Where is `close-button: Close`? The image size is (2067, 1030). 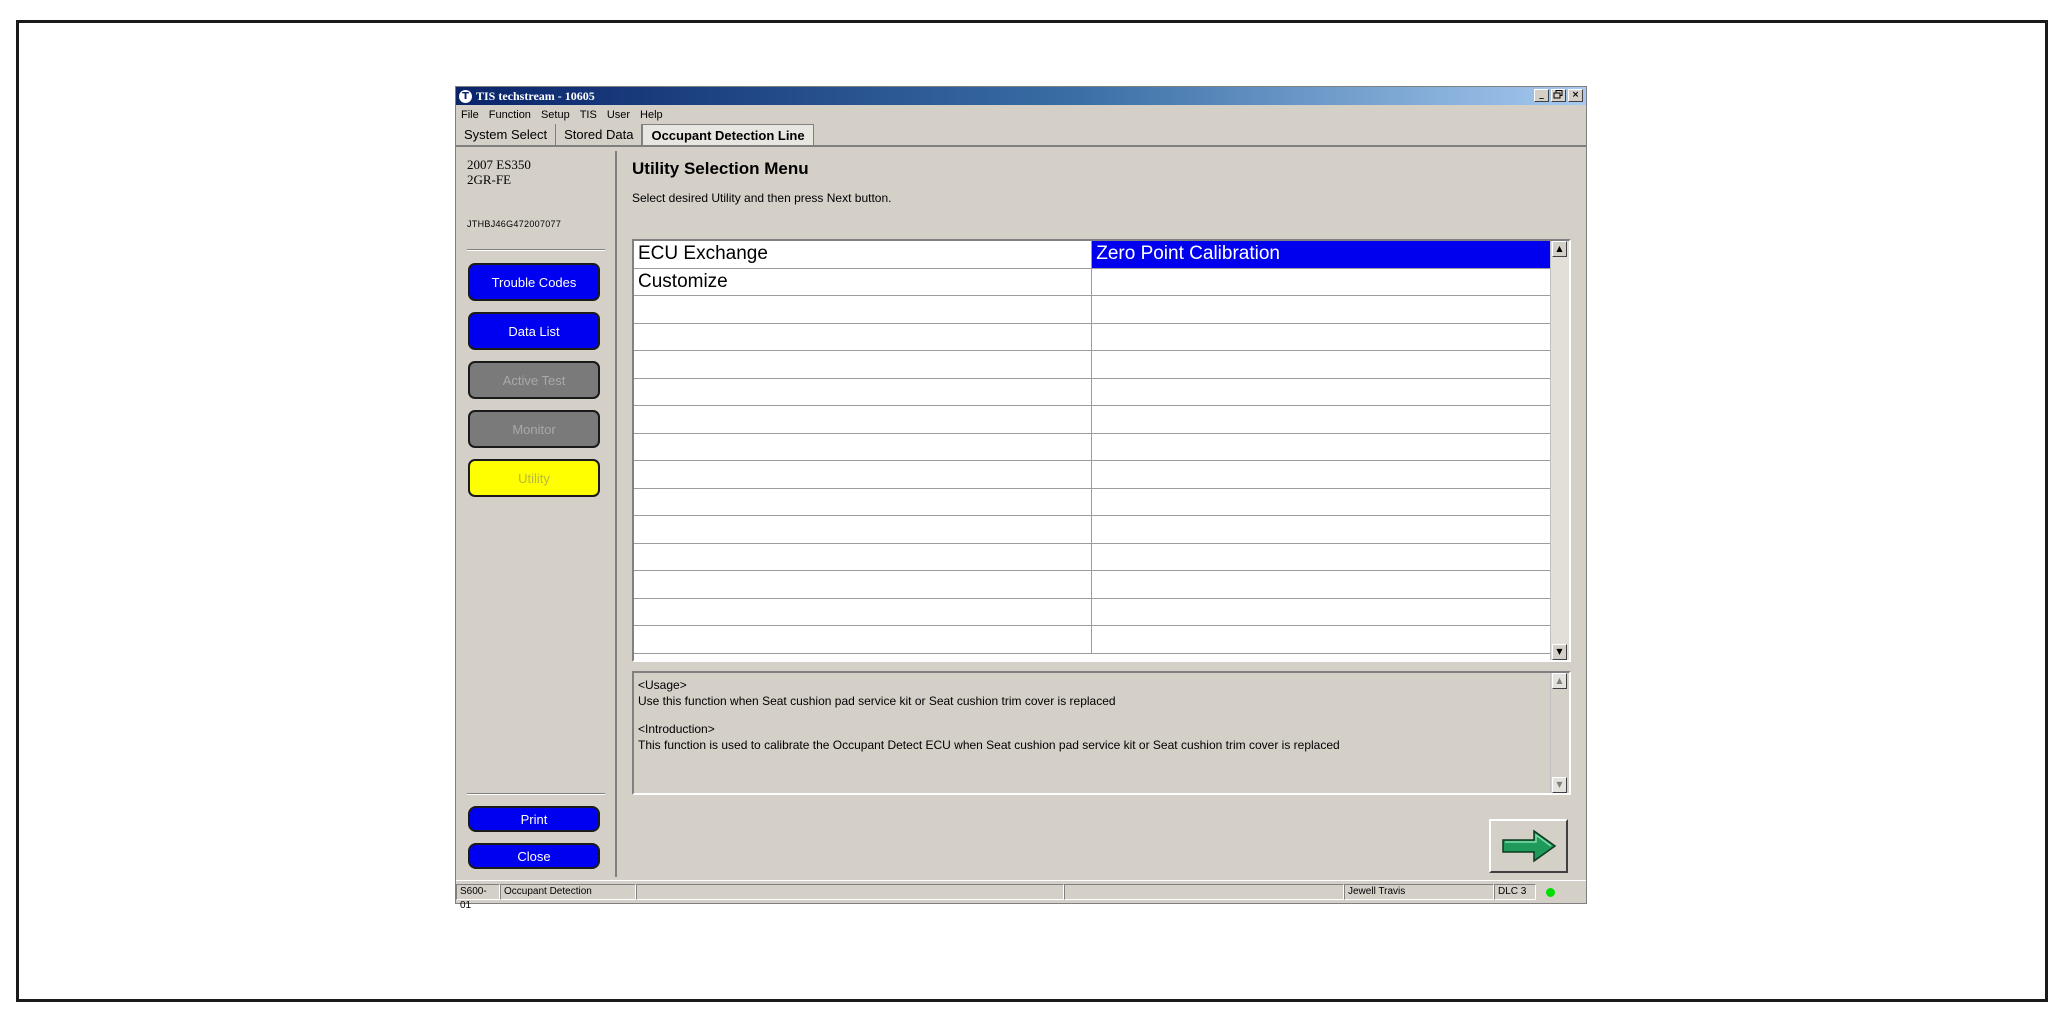 close-button: Close is located at coordinates (534, 856).